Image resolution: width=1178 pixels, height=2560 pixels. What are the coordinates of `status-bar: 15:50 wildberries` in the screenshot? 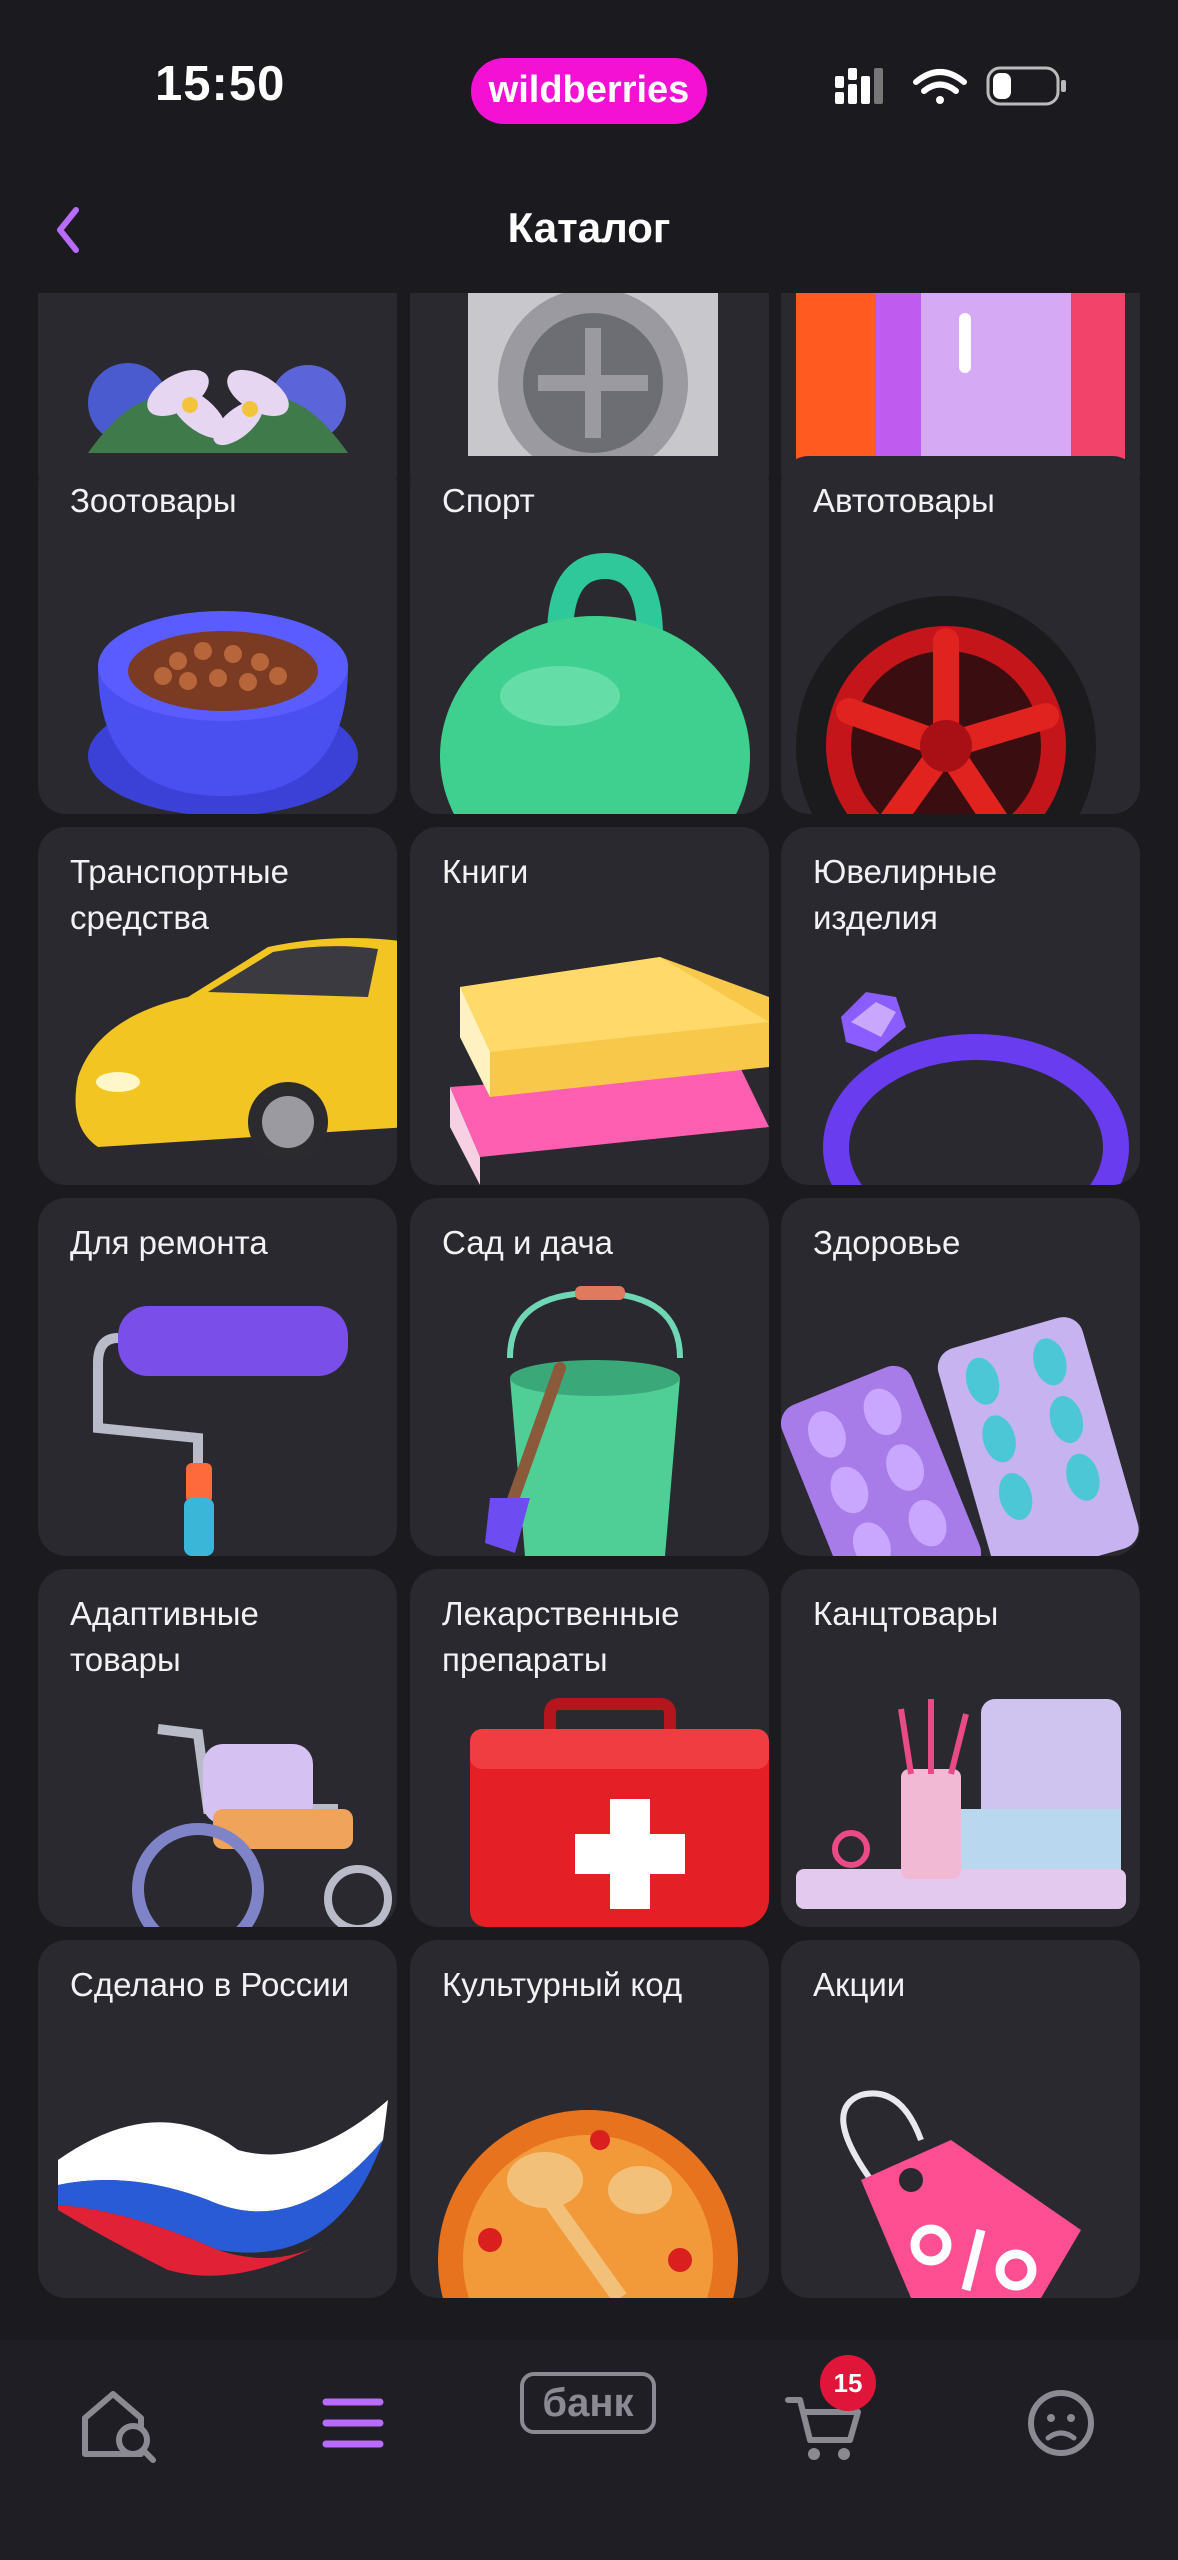 It's located at (589, 90).